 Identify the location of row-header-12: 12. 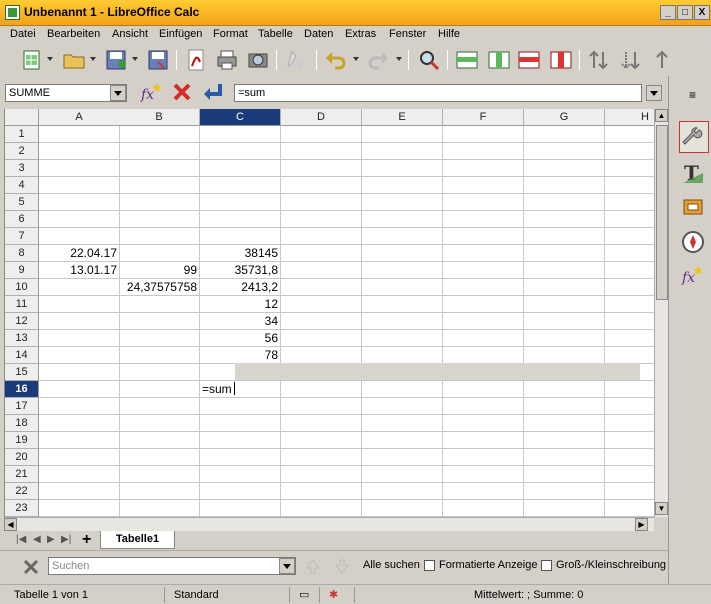
(22, 321).